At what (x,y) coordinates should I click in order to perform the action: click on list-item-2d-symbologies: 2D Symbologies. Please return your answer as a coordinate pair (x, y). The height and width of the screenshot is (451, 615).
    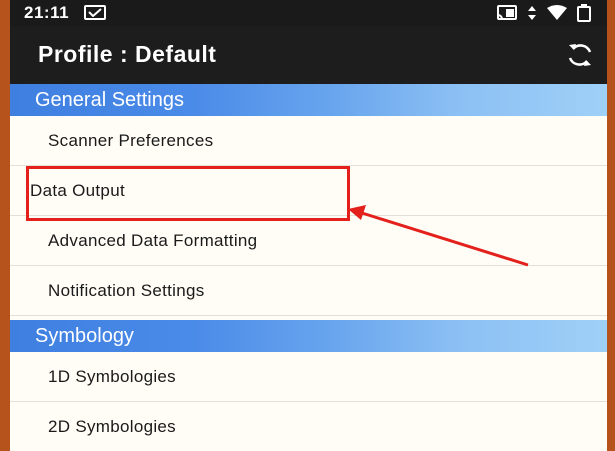
    Looking at the image, I should click on (308, 426).